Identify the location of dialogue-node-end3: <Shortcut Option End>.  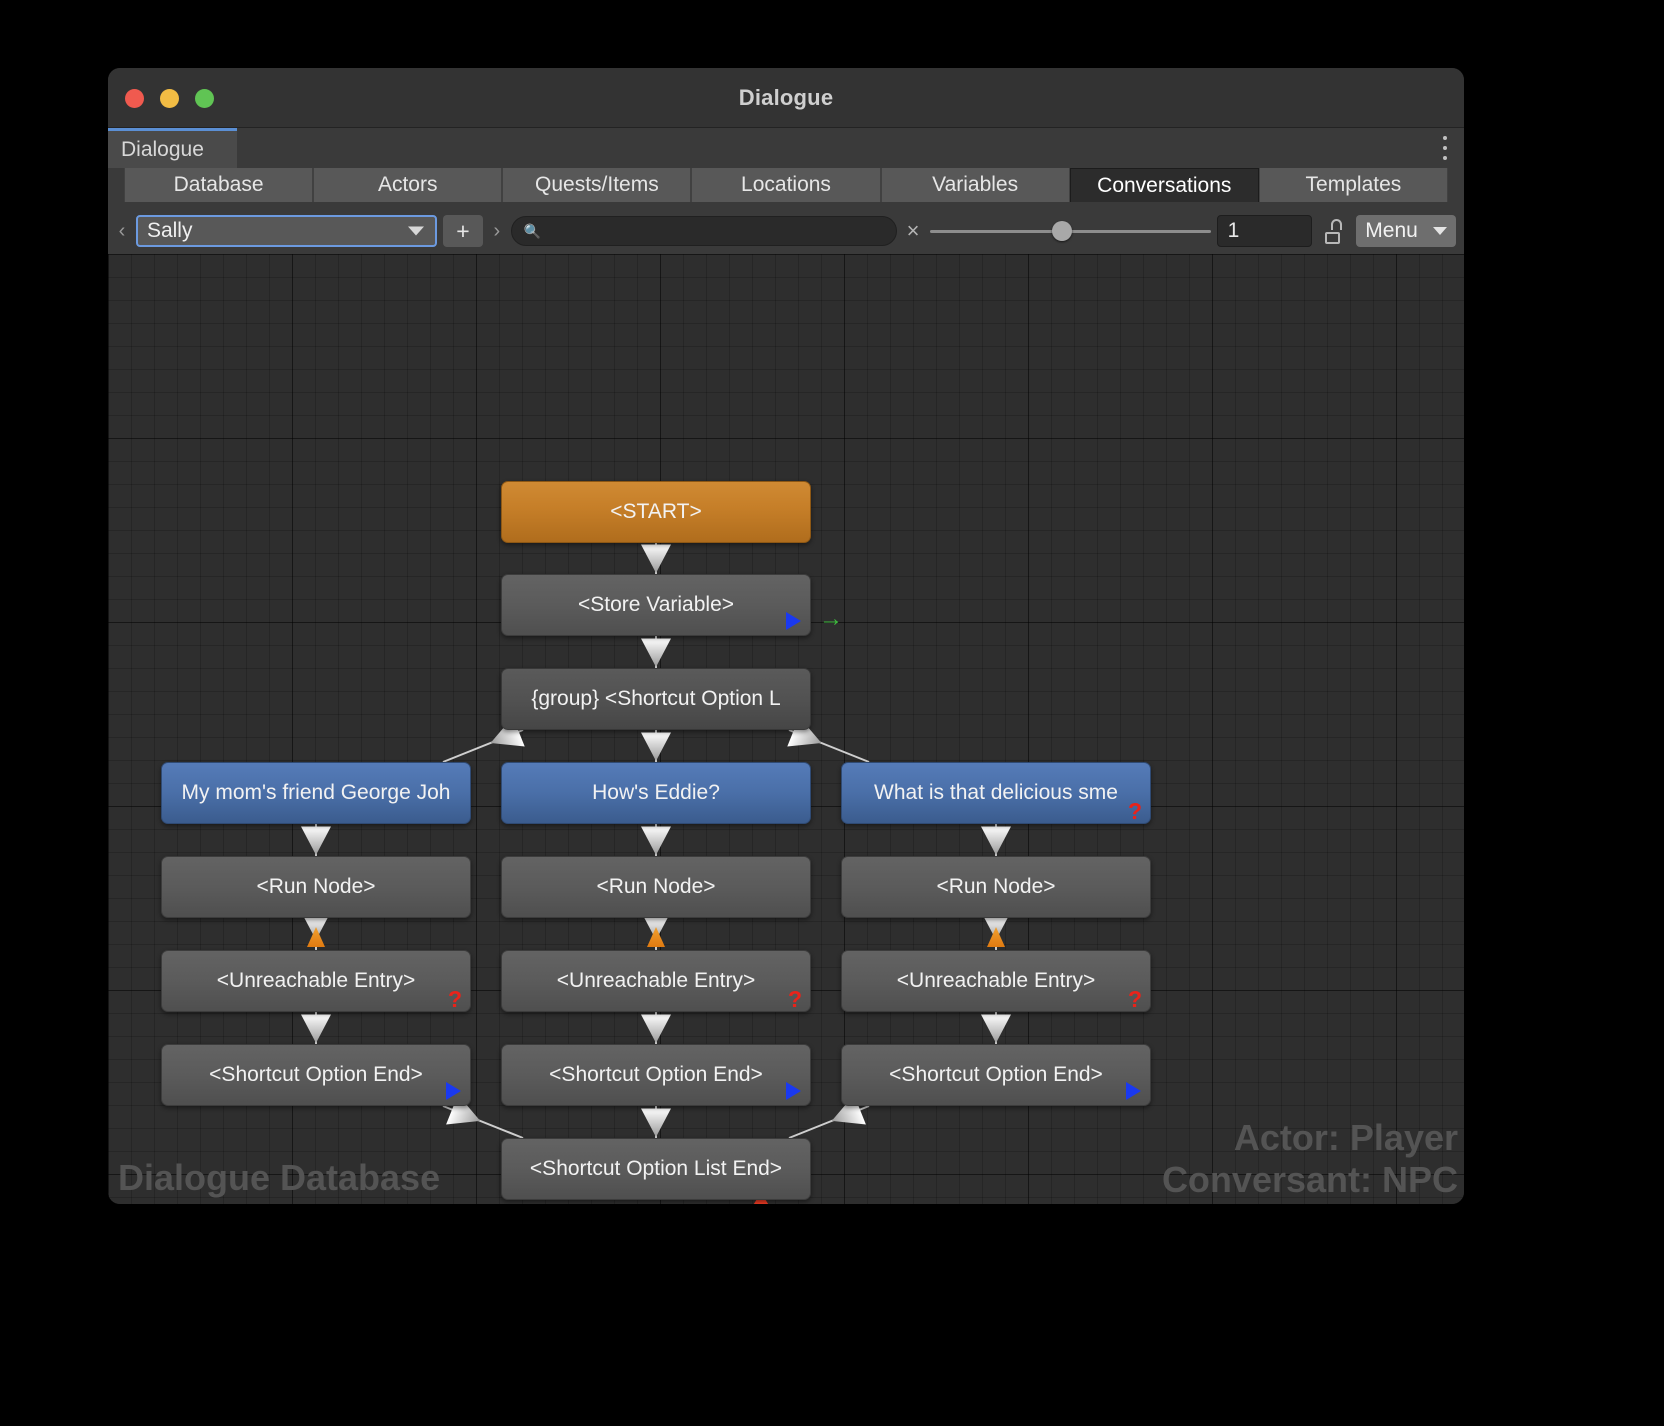
(996, 1075).